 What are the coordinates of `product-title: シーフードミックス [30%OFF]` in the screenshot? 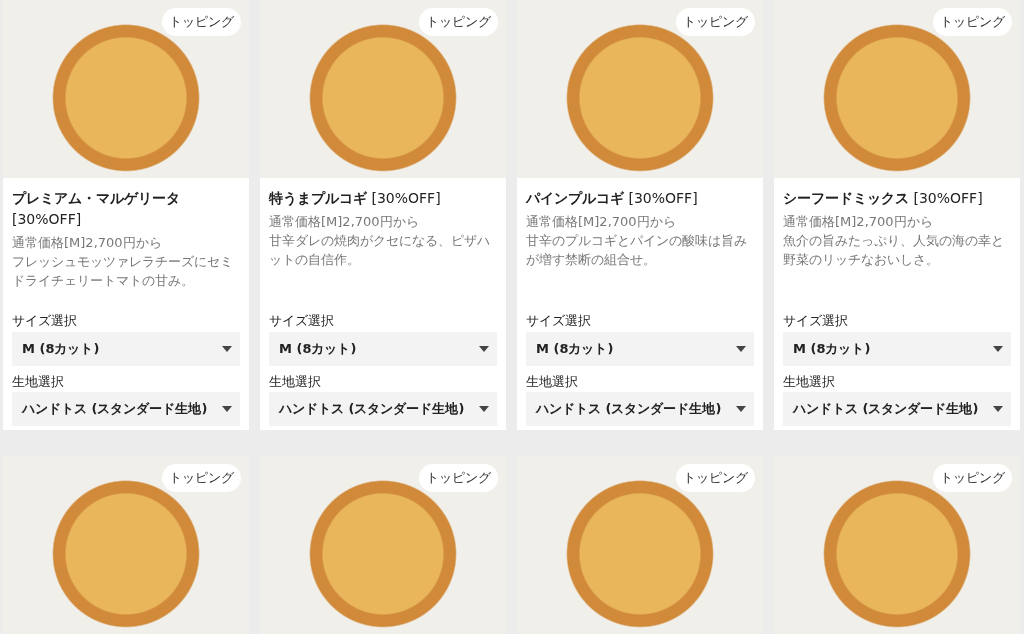 It's located at (883, 198).